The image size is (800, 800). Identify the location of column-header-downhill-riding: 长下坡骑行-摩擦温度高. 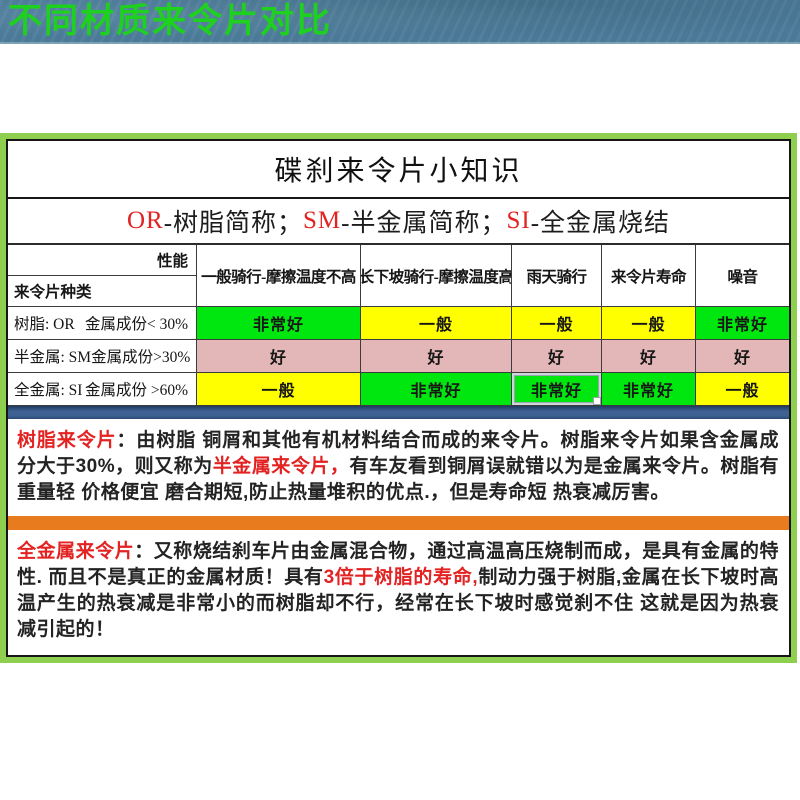
(436, 276).